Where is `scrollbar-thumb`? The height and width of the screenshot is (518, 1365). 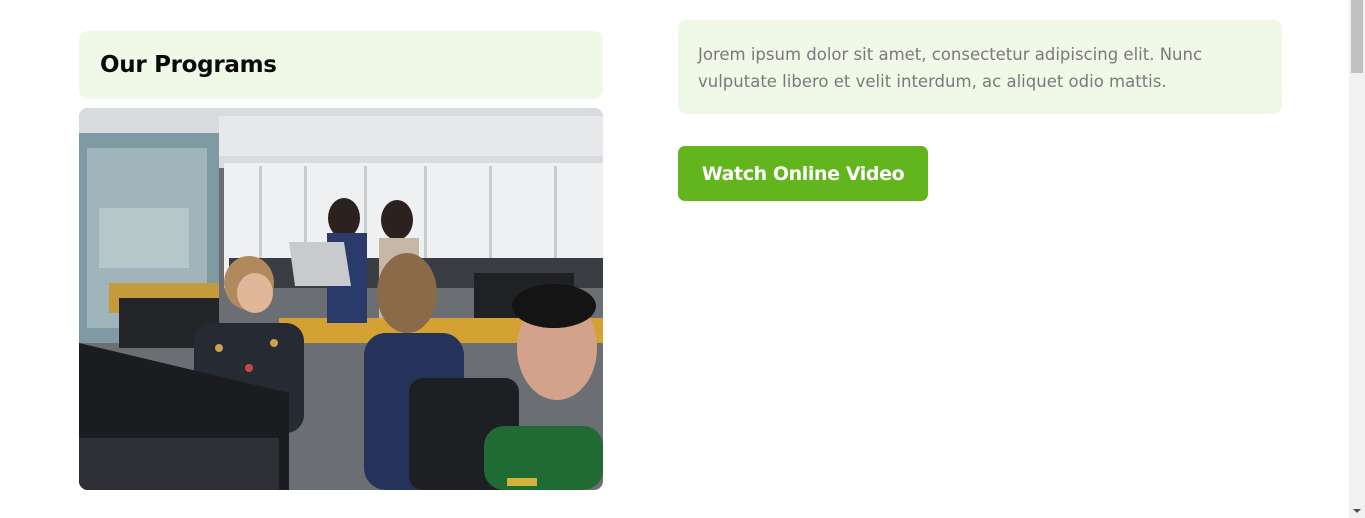 scrollbar-thumb is located at coordinates (1357, 36).